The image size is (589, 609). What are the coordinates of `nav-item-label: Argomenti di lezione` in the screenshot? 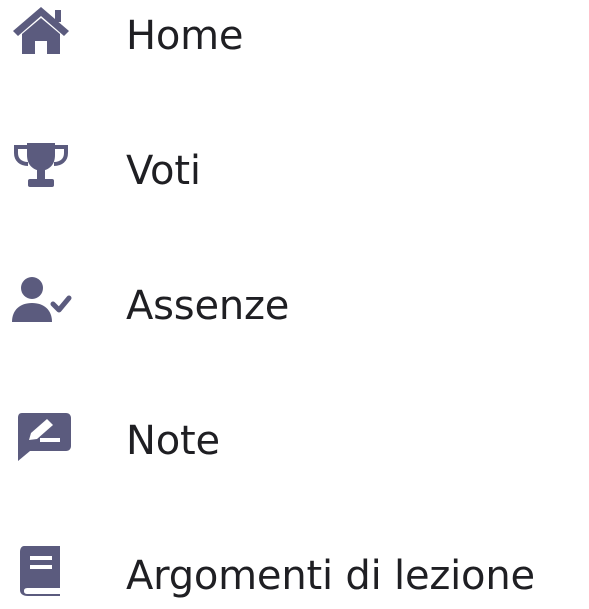 It's located at (330, 576).